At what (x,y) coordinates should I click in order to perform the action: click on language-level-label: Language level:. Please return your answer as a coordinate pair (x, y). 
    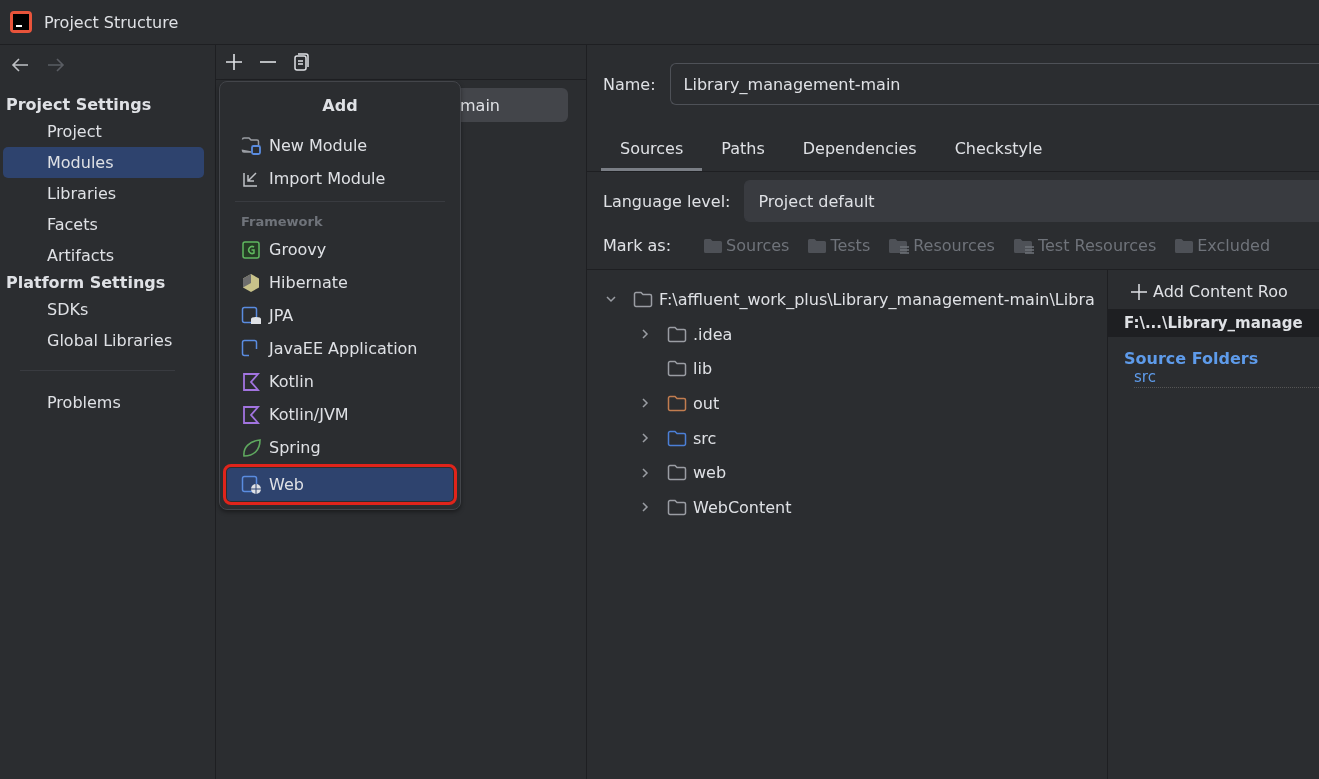
    Looking at the image, I should click on (667, 201).